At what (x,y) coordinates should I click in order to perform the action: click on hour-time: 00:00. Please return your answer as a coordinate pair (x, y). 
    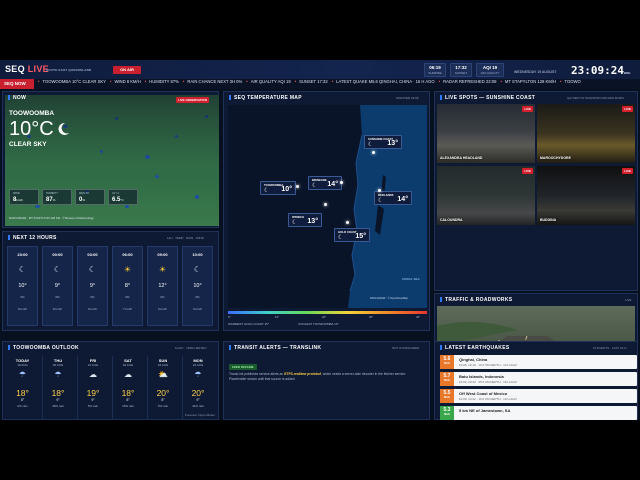
    Looking at the image, I should click on (57, 254).